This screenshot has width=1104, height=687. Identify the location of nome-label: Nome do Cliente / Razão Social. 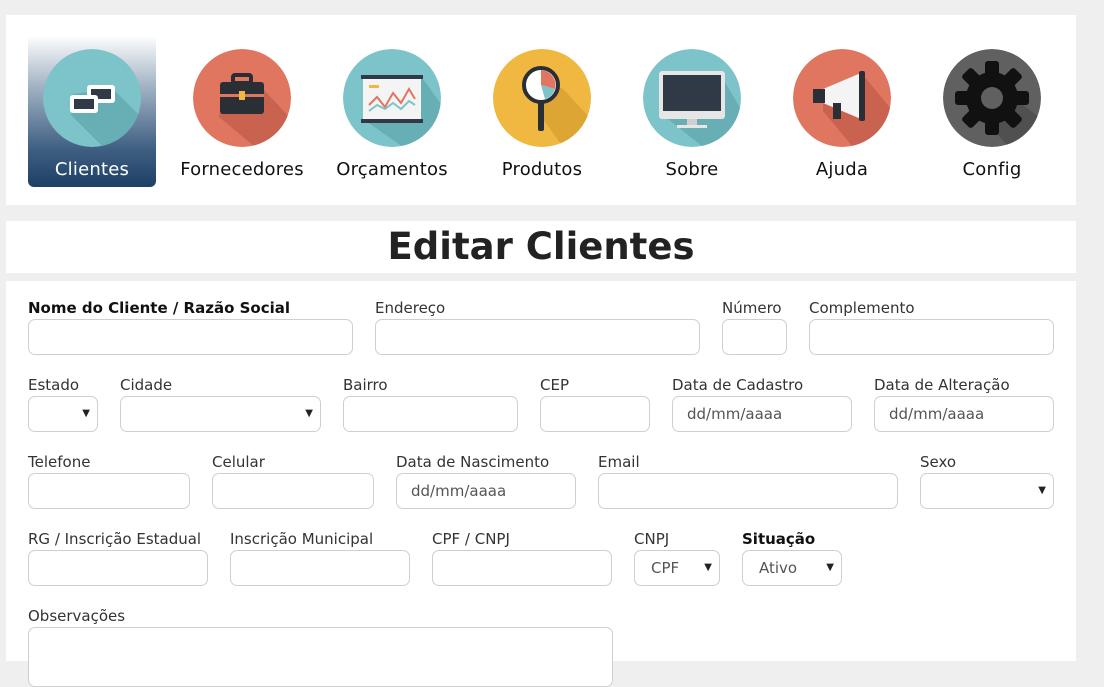
(159, 308).